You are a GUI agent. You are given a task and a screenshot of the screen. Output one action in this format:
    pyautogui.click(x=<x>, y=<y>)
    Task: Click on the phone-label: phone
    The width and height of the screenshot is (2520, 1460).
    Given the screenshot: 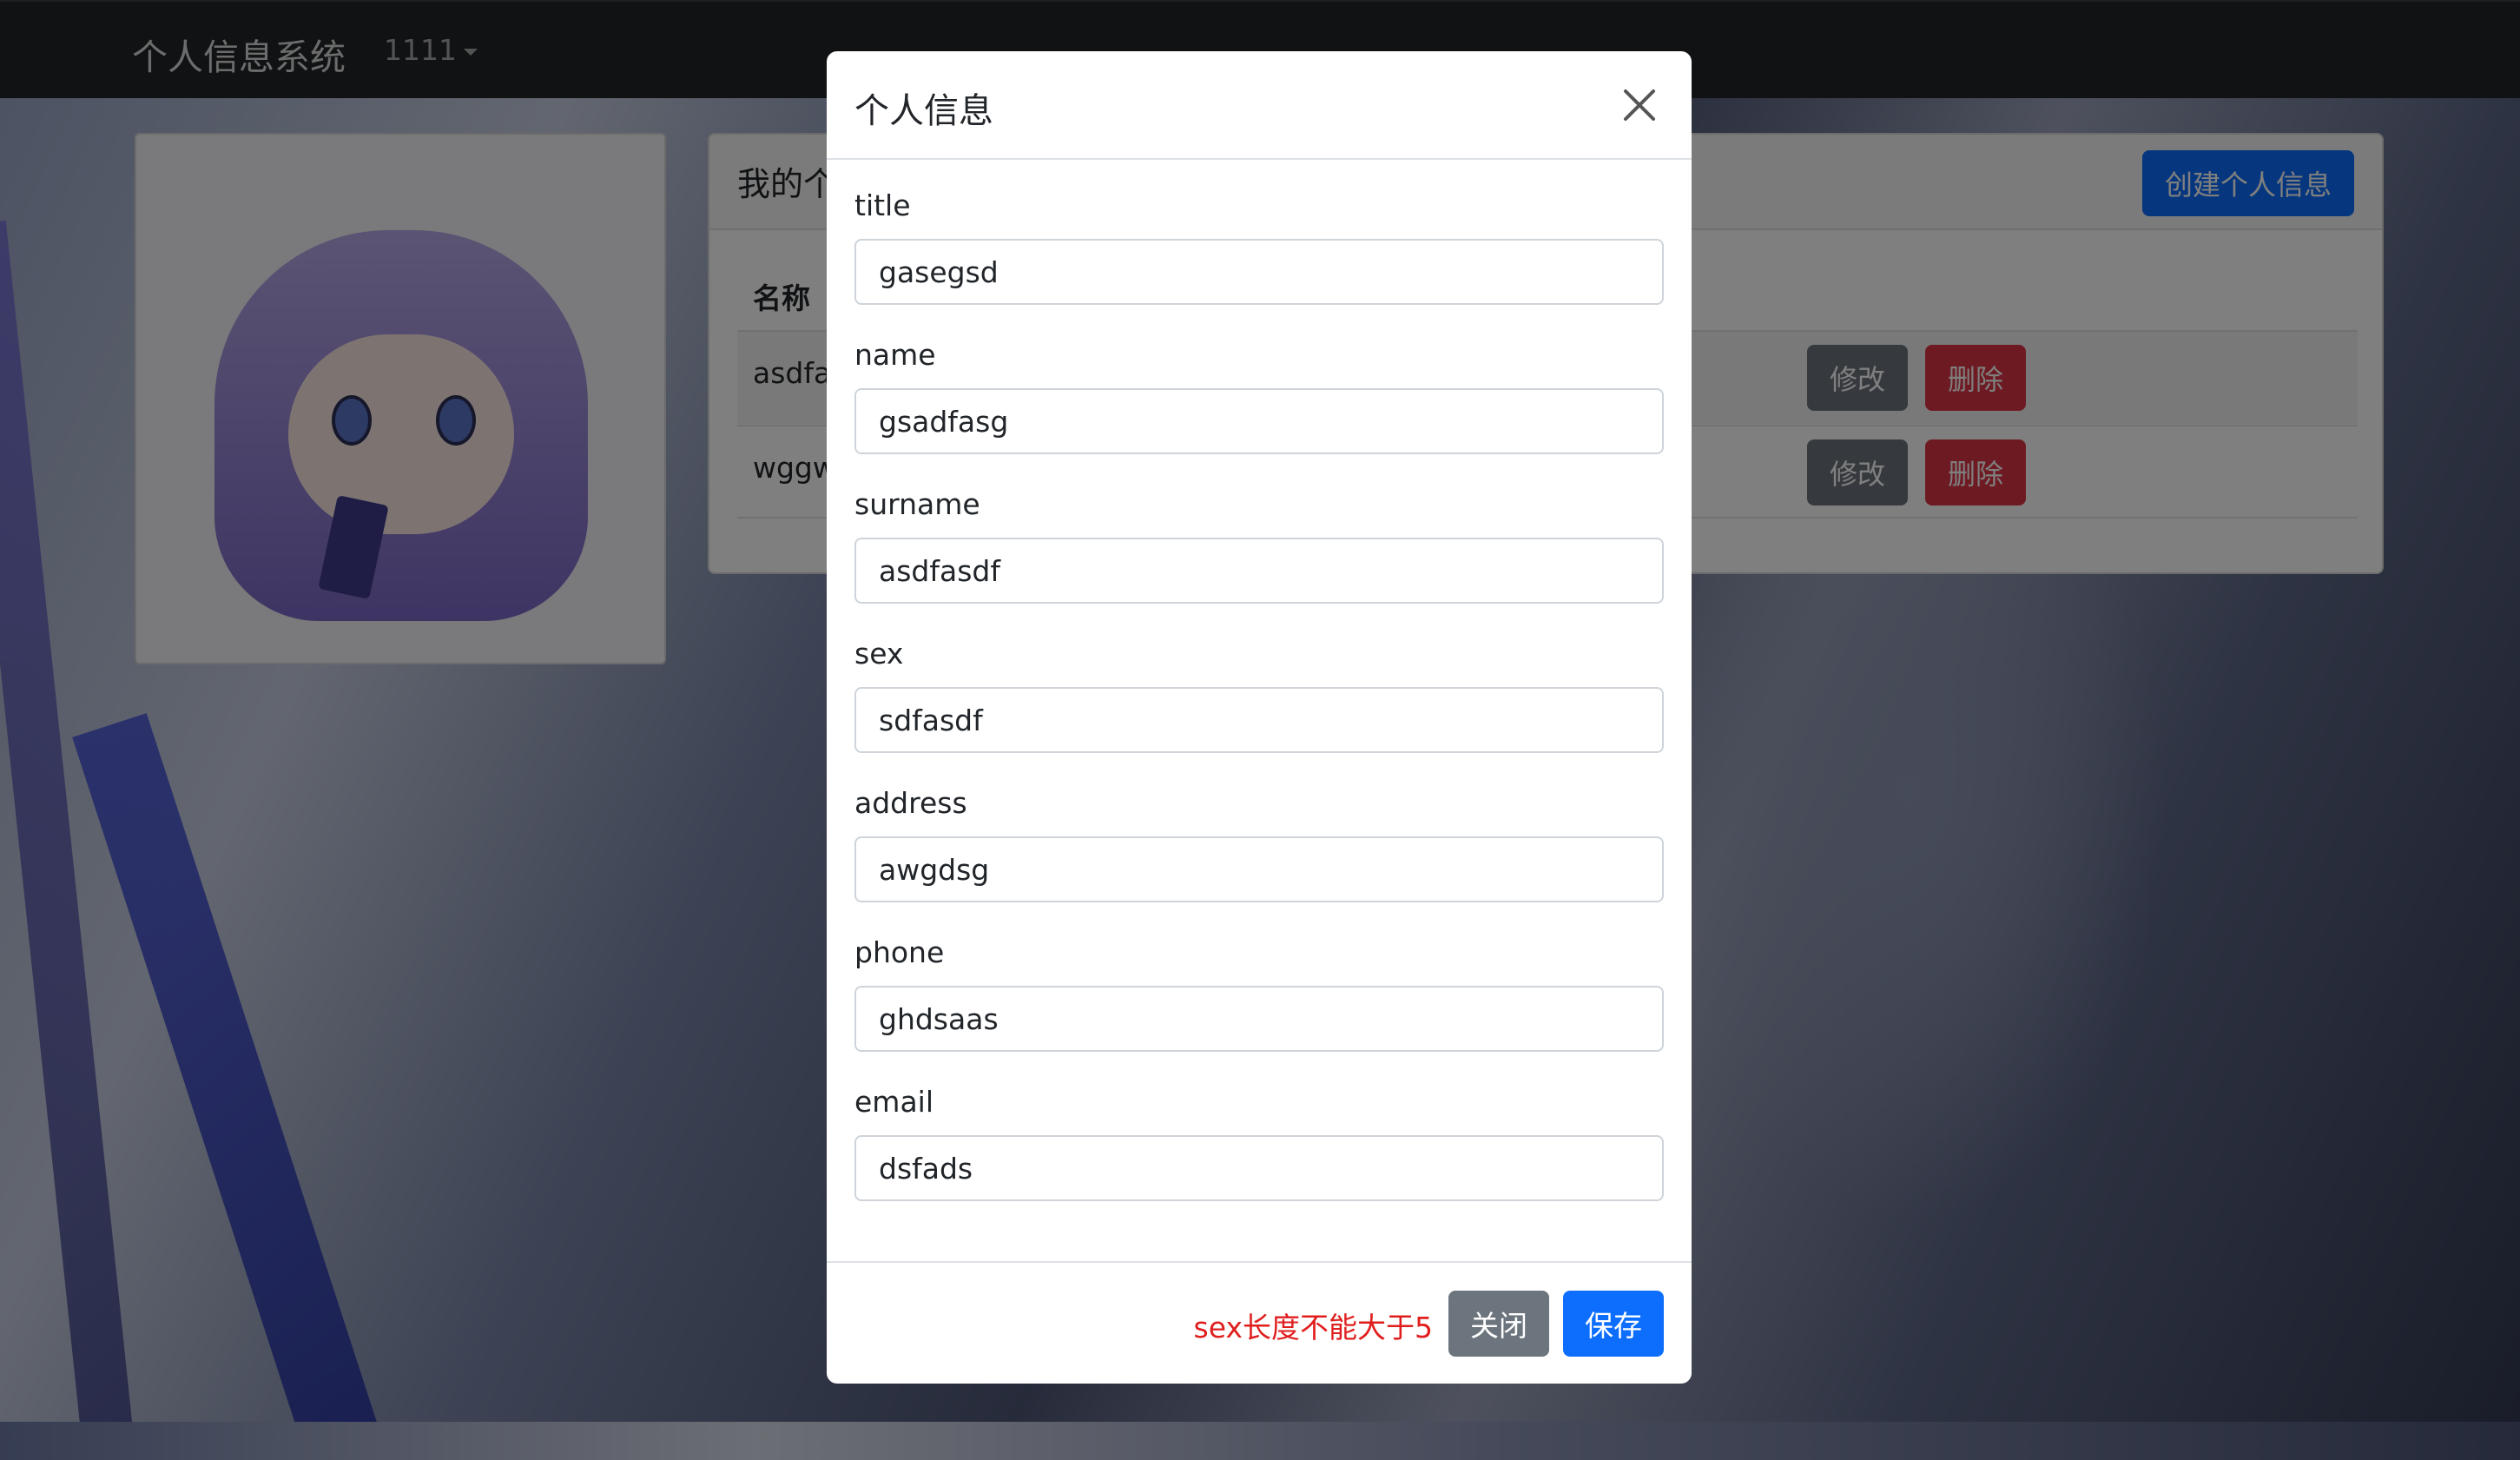 What is the action you would take?
    pyautogui.click(x=899, y=952)
    